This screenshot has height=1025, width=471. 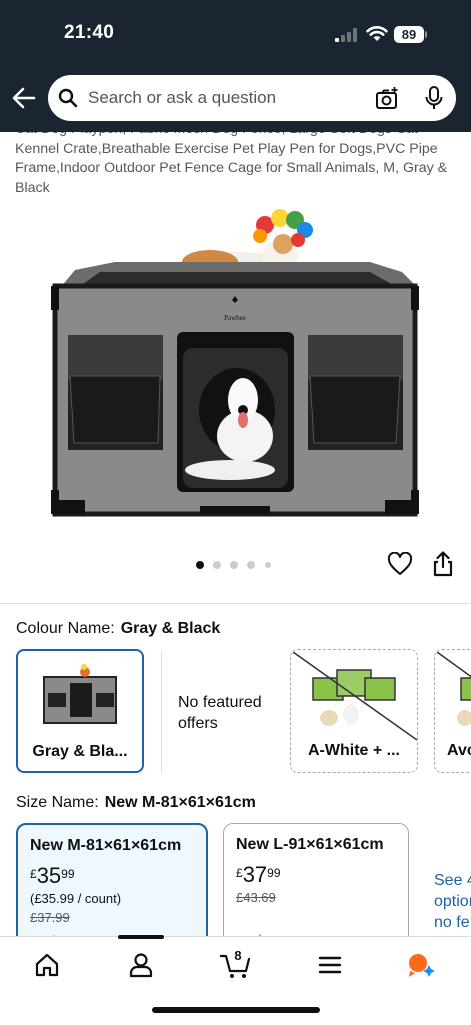 What do you see at coordinates (80, 694) in the screenshot?
I see `swatch-thumbnail` at bounding box center [80, 694].